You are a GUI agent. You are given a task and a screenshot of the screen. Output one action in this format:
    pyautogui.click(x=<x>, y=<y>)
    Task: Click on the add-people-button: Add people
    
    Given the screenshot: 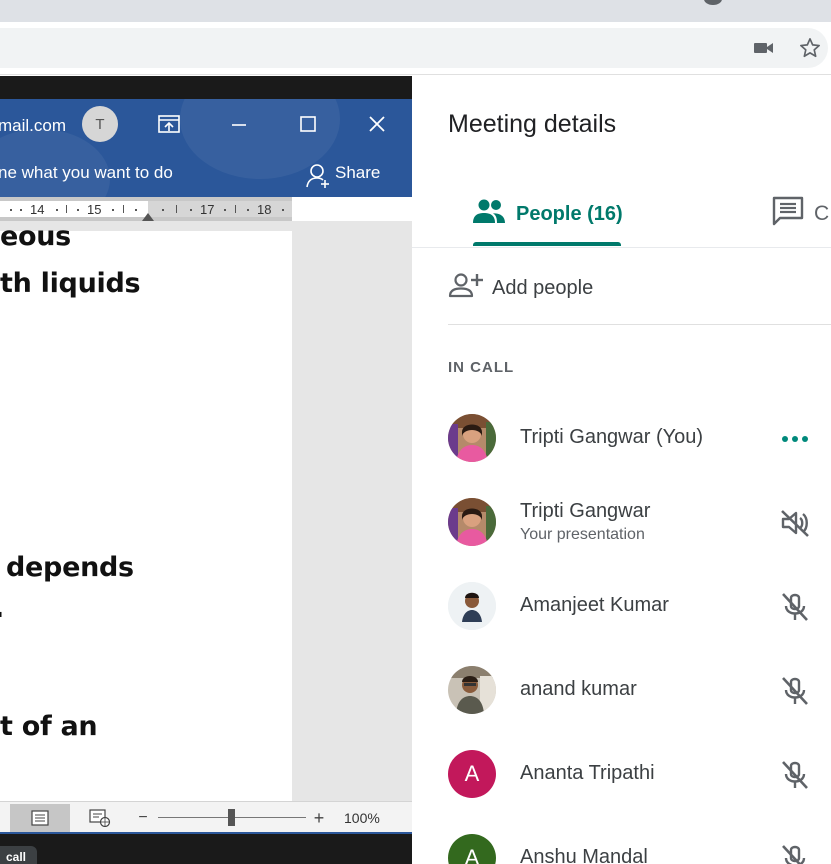 What is the action you would take?
    pyautogui.click(x=520, y=288)
    